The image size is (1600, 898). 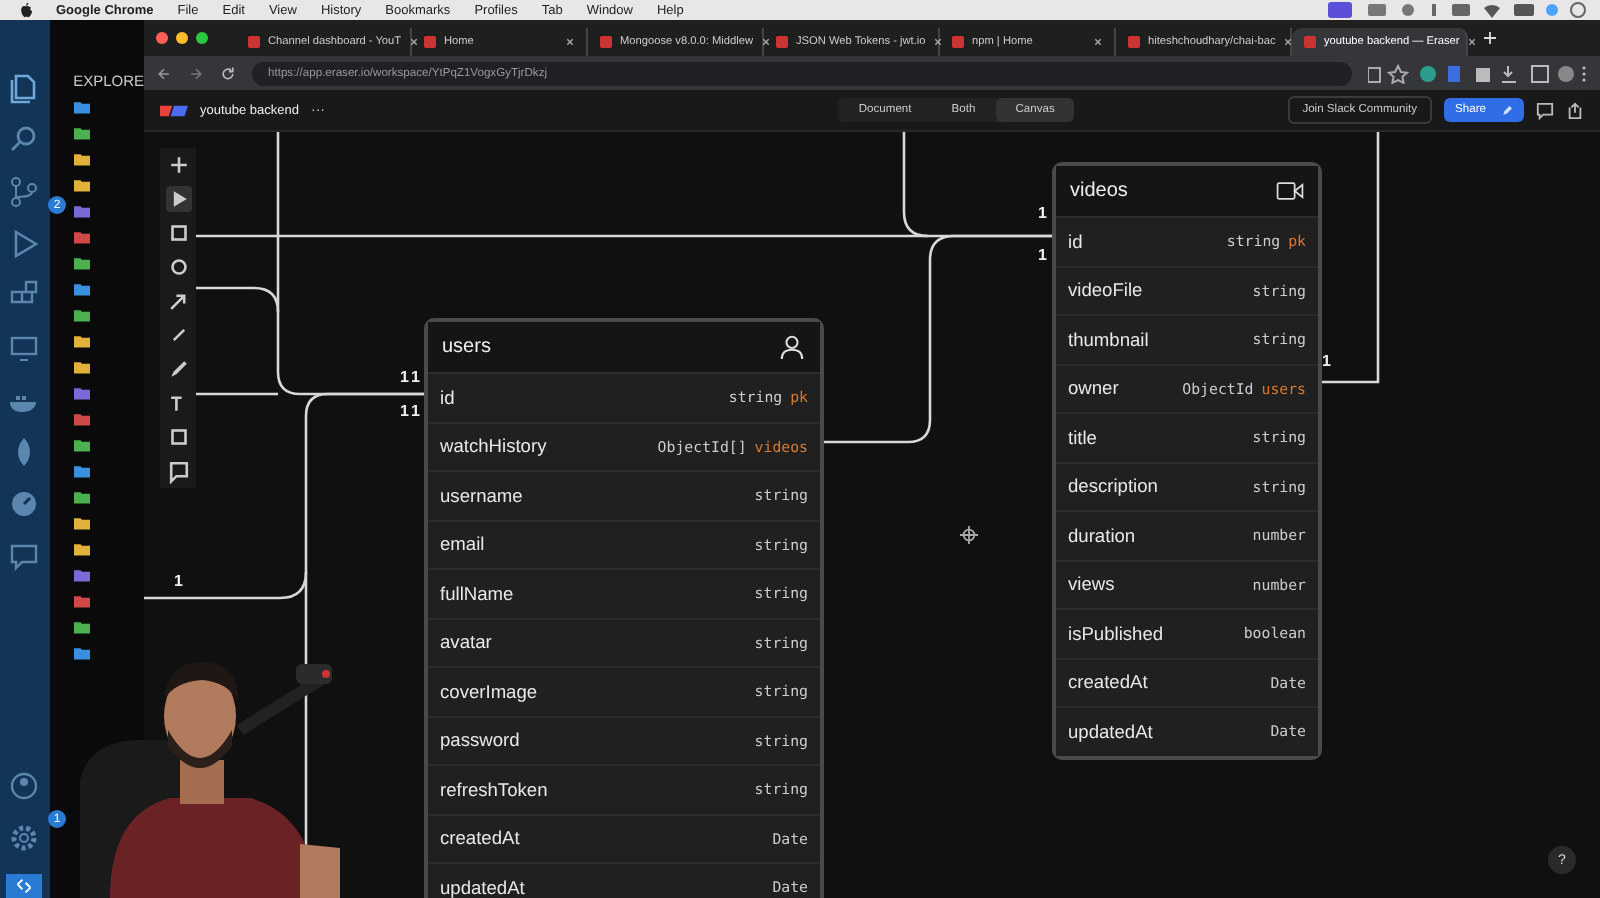 What do you see at coordinates (1099, 191) in the screenshot?
I see `table-title: videos` at bounding box center [1099, 191].